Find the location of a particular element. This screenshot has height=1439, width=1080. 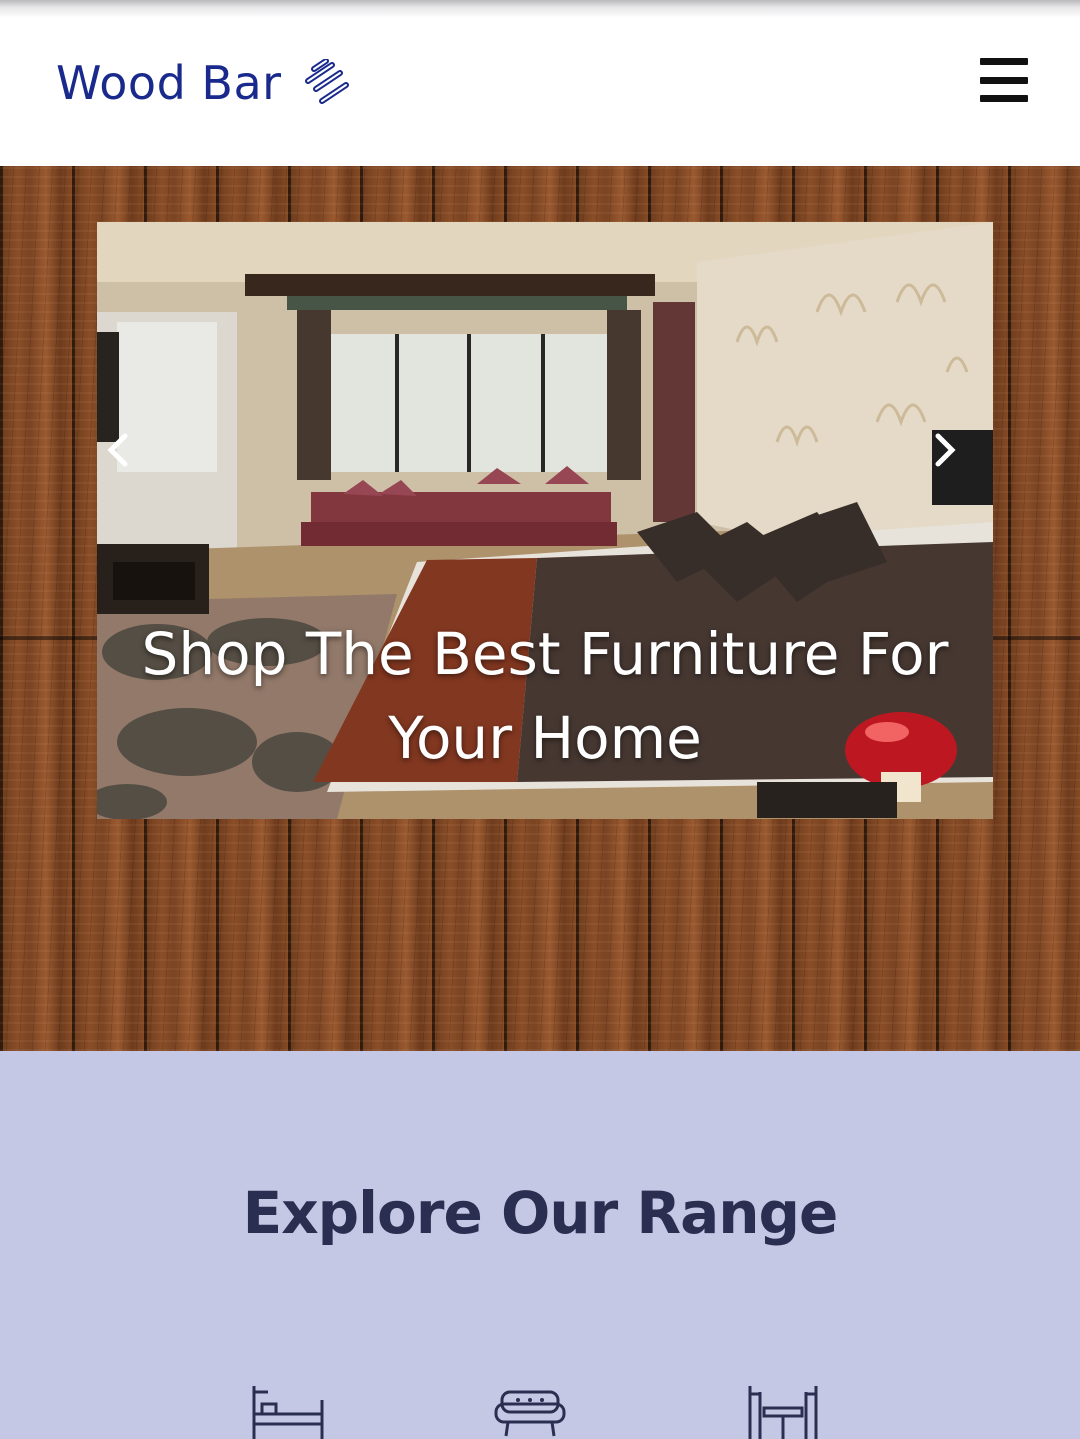

chevron-left-icon is located at coordinates (117, 450).